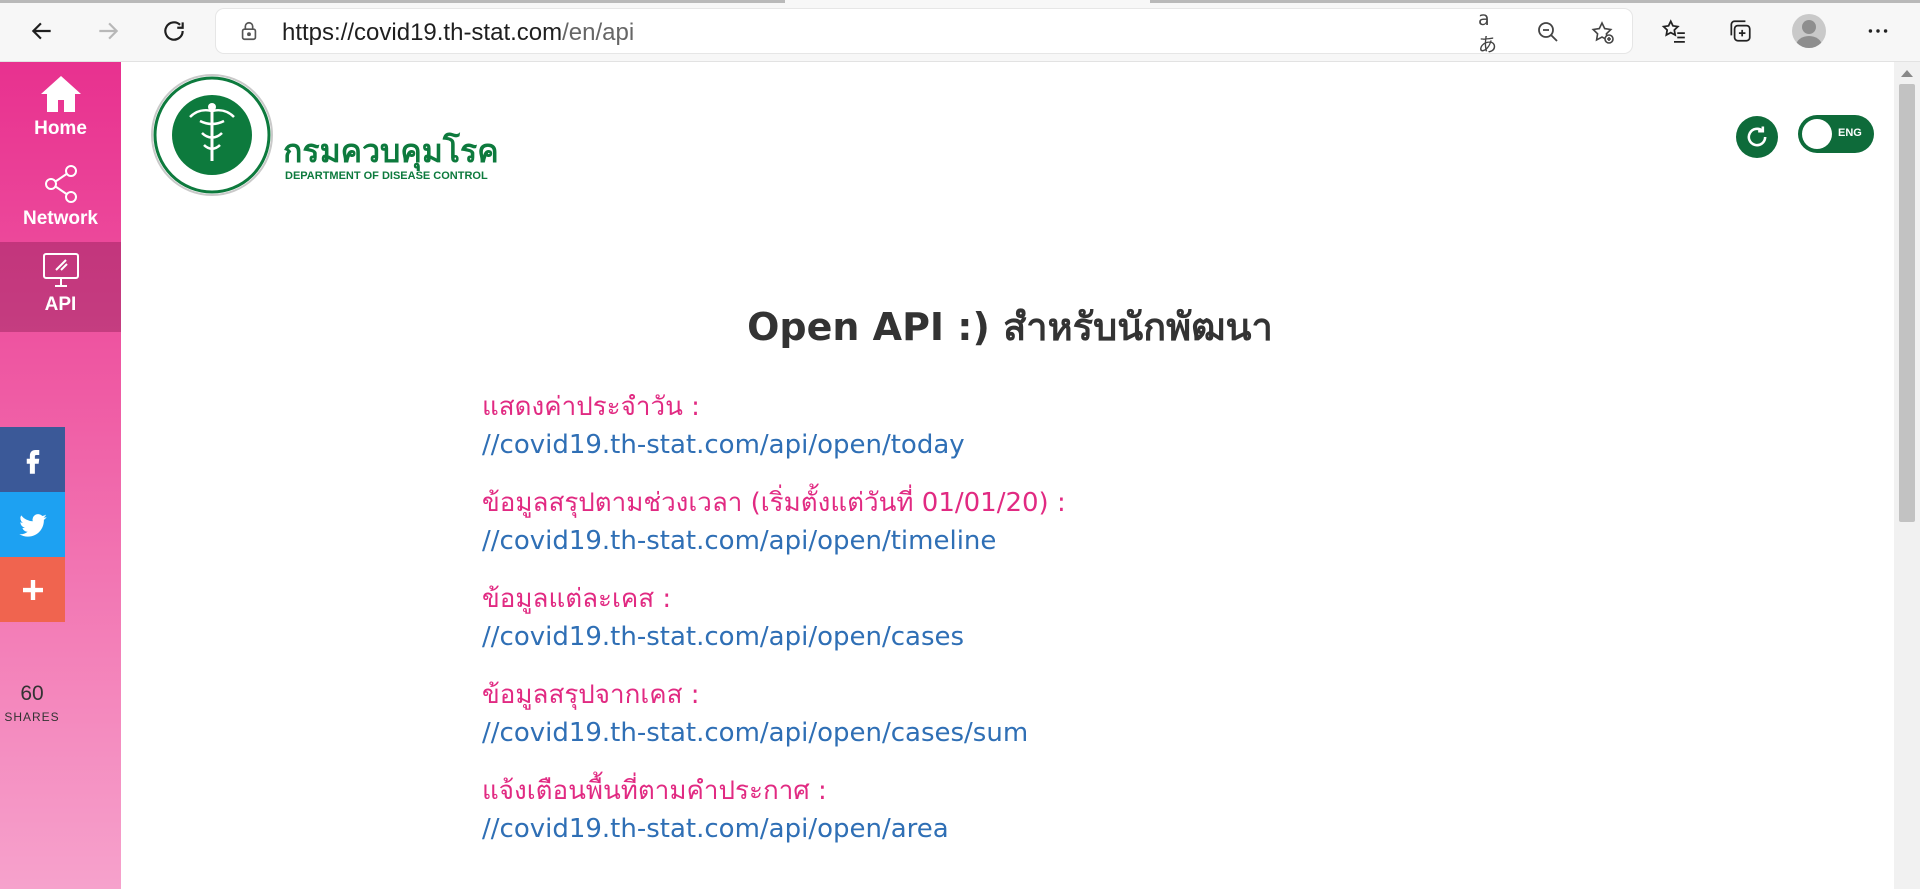 The height and width of the screenshot is (889, 1920). What do you see at coordinates (982, 637) in the screenshot?
I see `api-link: //covid19.th-stat.com/api/open/cases` at bounding box center [982, 637].